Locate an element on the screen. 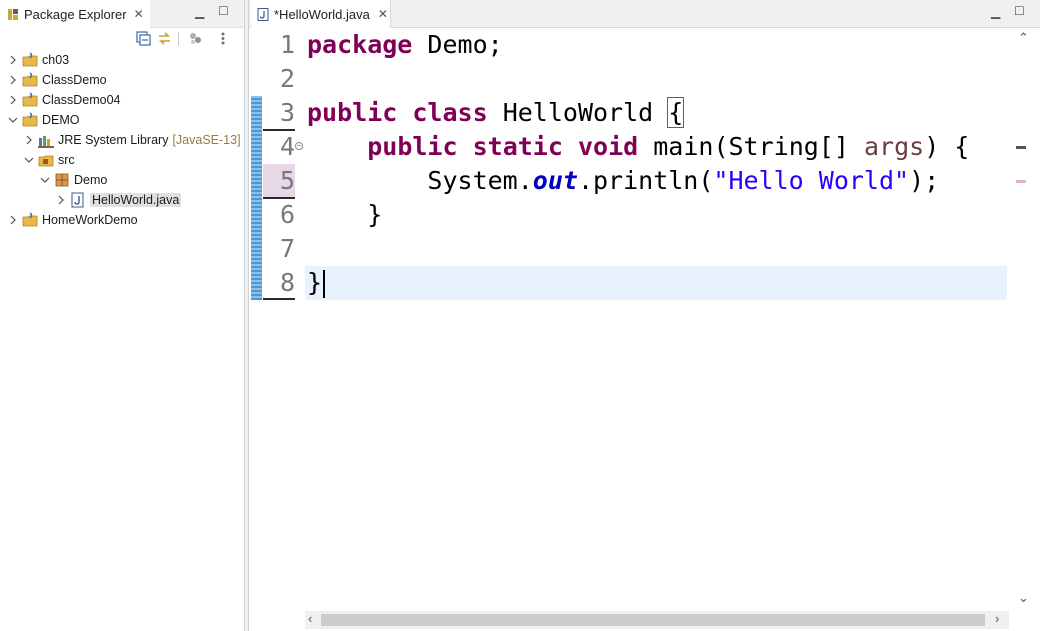 This screenshot has height=631, width=1040. code-line-6: } is located at coordinates (344, 215).